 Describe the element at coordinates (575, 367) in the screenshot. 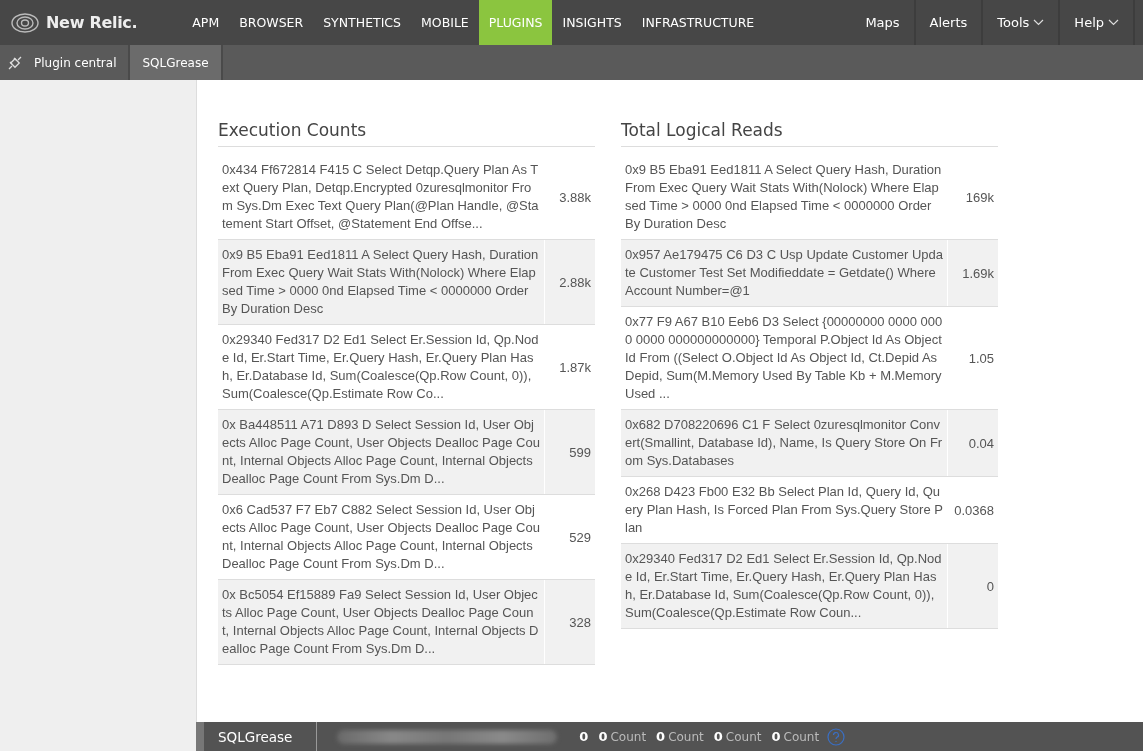

I see `metric-value: 1.87k` at that location.